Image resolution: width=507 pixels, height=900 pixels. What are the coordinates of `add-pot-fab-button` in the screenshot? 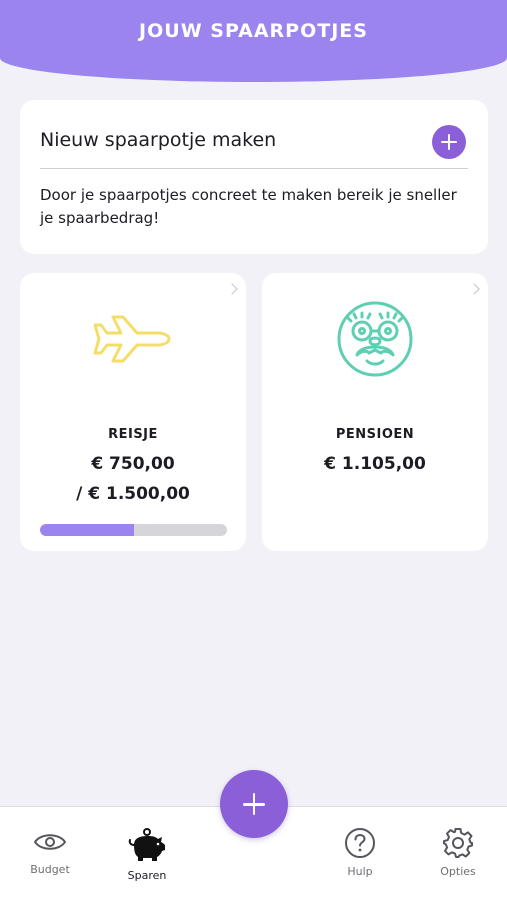 It's located at (254, 804).